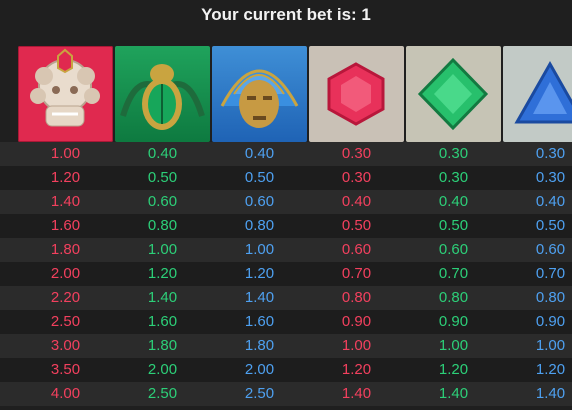 The height and width of the screenshot is (410, 572). Describe the element at coordinates (65, 369) in the screenshot. I see `payout-value: 3.50` at that location.